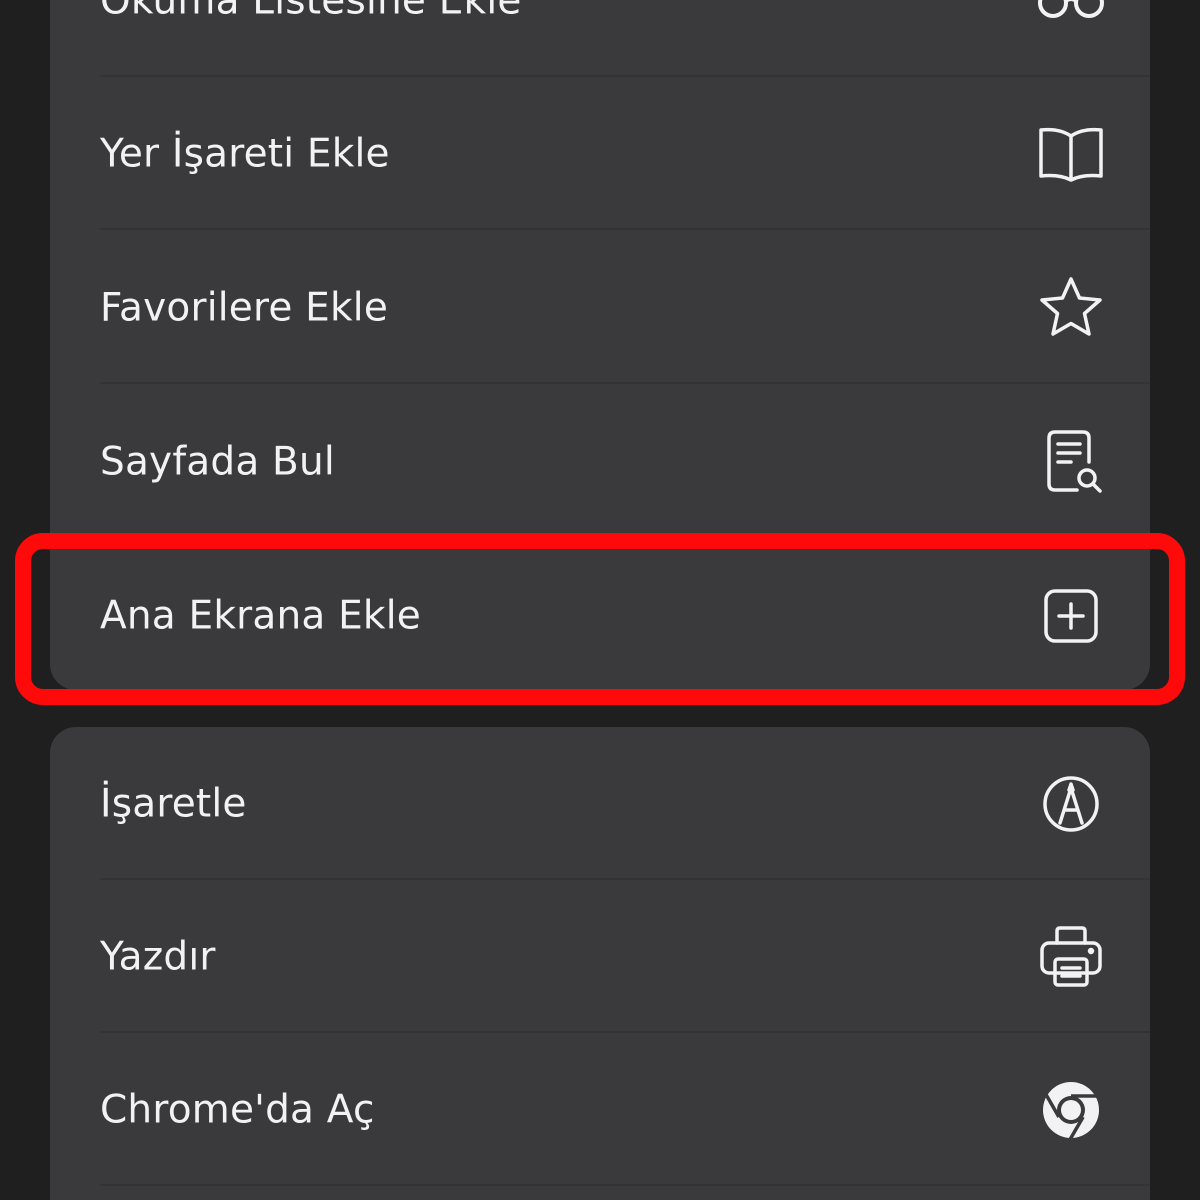  What do you see at coordinates (1071, 957) in the screenshot?
I see `printer-icon` at bounding box center [1071, 957].